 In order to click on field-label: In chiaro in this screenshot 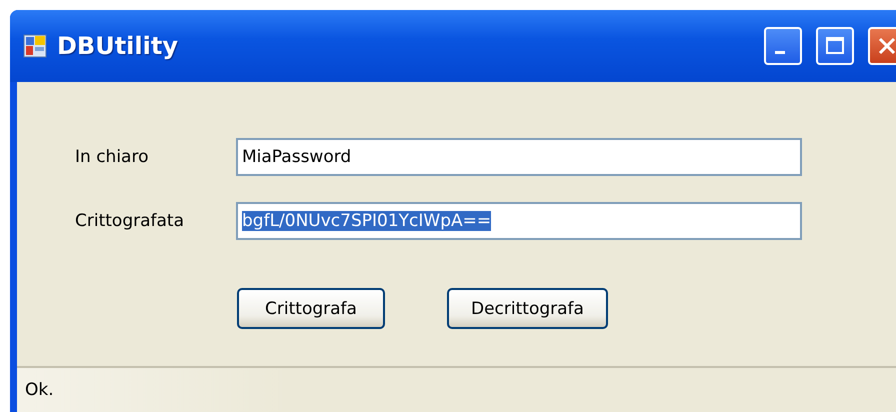, I will do `click(112, 157)`.